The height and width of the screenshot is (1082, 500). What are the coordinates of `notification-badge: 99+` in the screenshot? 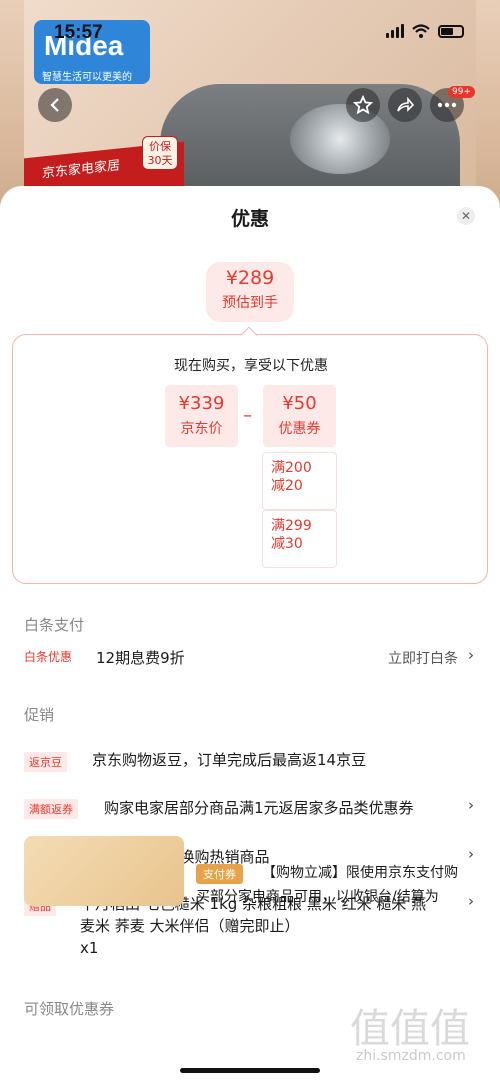 It's located at (461, 92).